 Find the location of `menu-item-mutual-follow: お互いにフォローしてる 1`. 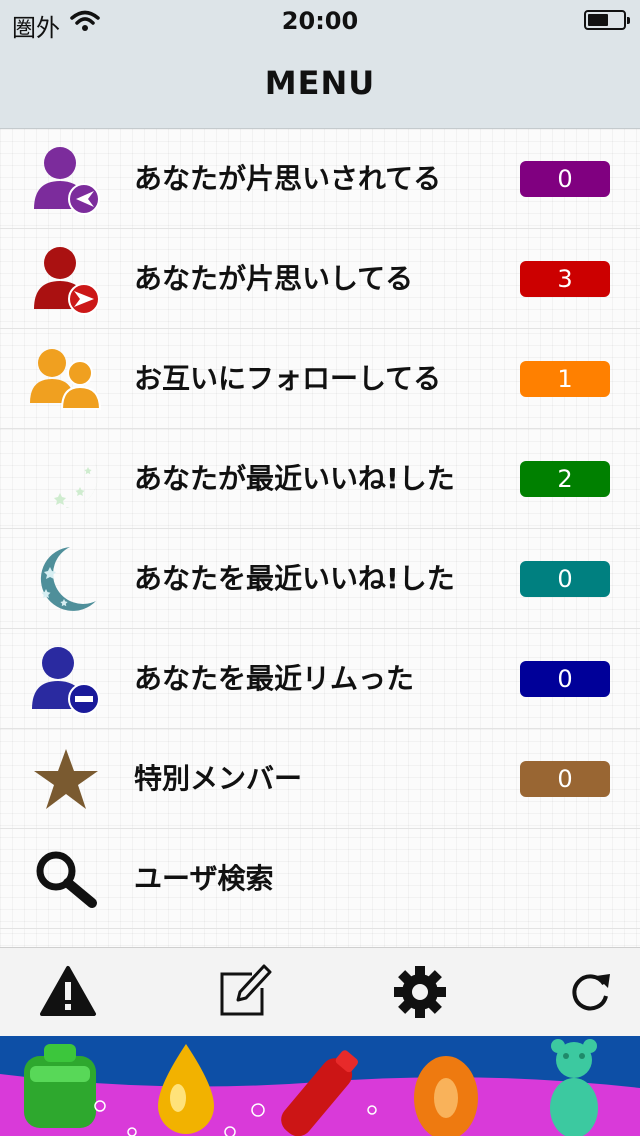

menu-item-mutual-follow: お互いにフォローしてる 1 is located at coordinates (320, 379).